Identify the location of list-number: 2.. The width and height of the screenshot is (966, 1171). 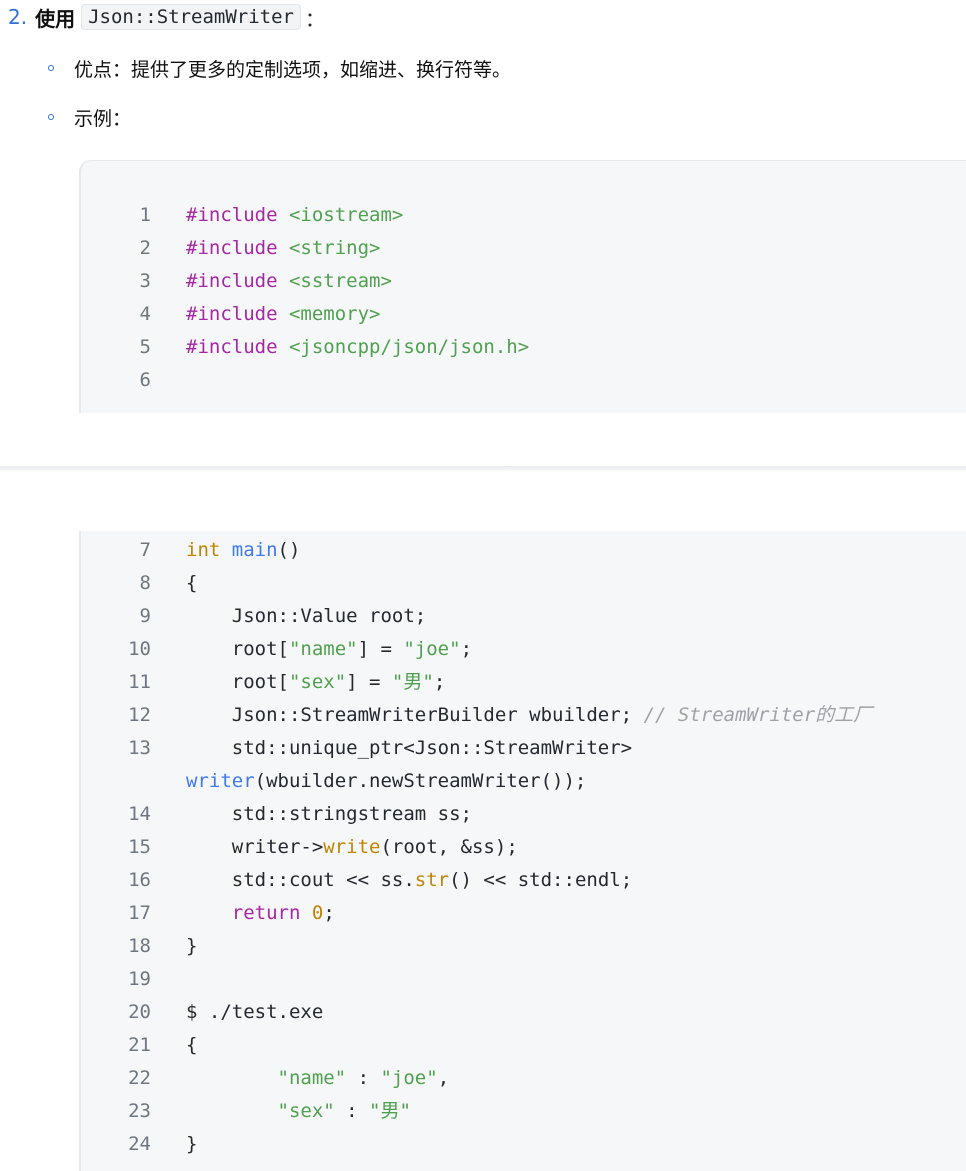
(18, 17).